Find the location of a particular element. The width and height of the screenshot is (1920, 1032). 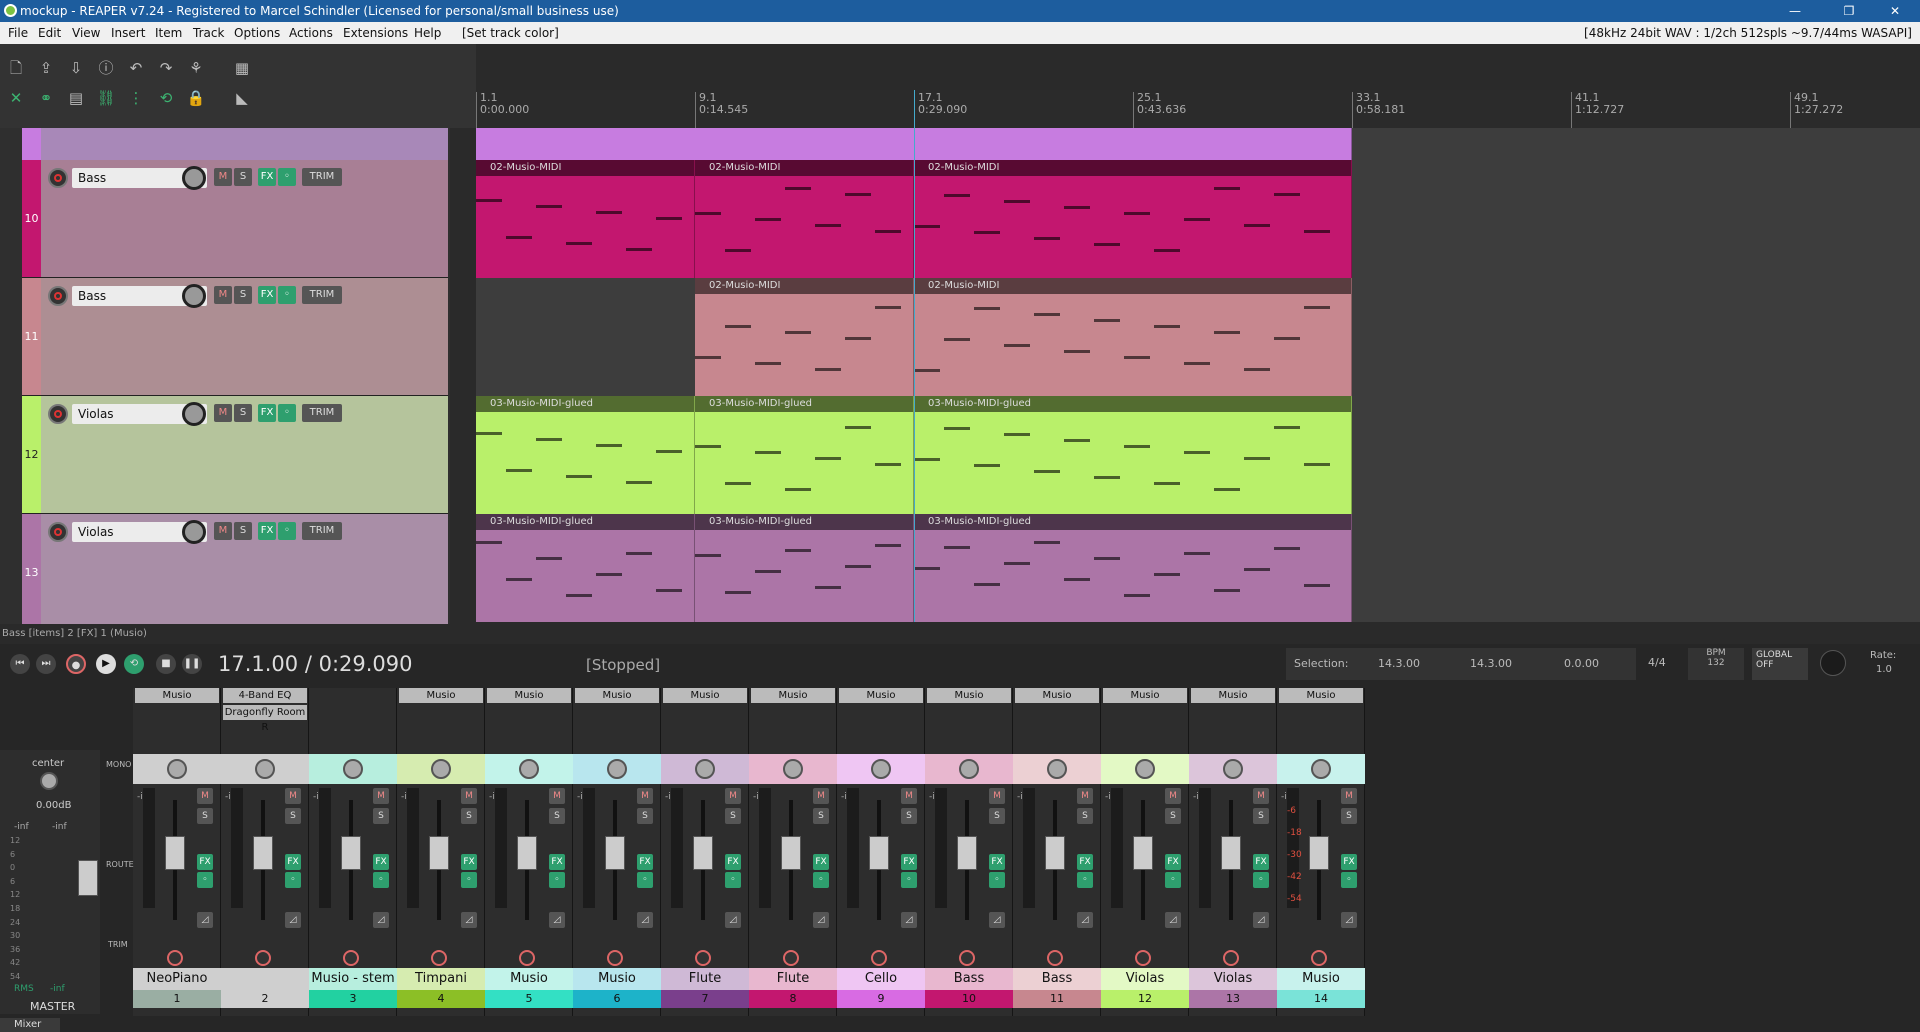

route-button: ROUTE is located at coordinates (120, 864).